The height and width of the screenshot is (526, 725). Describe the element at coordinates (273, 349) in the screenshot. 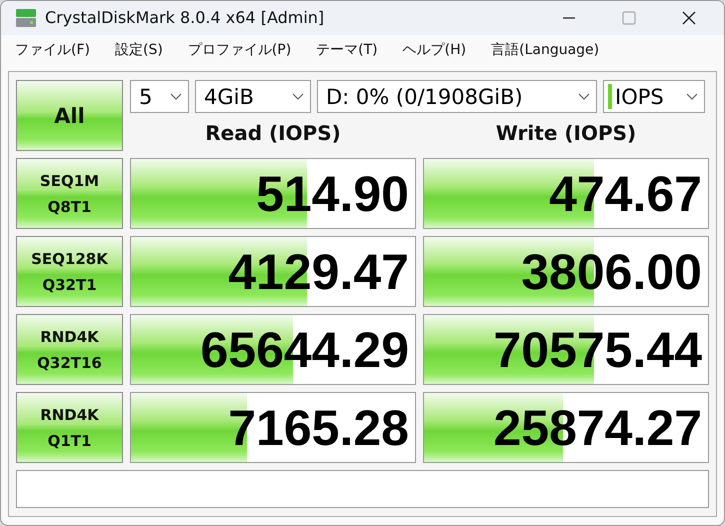

I see `result-cell: 65644.29` at that location.